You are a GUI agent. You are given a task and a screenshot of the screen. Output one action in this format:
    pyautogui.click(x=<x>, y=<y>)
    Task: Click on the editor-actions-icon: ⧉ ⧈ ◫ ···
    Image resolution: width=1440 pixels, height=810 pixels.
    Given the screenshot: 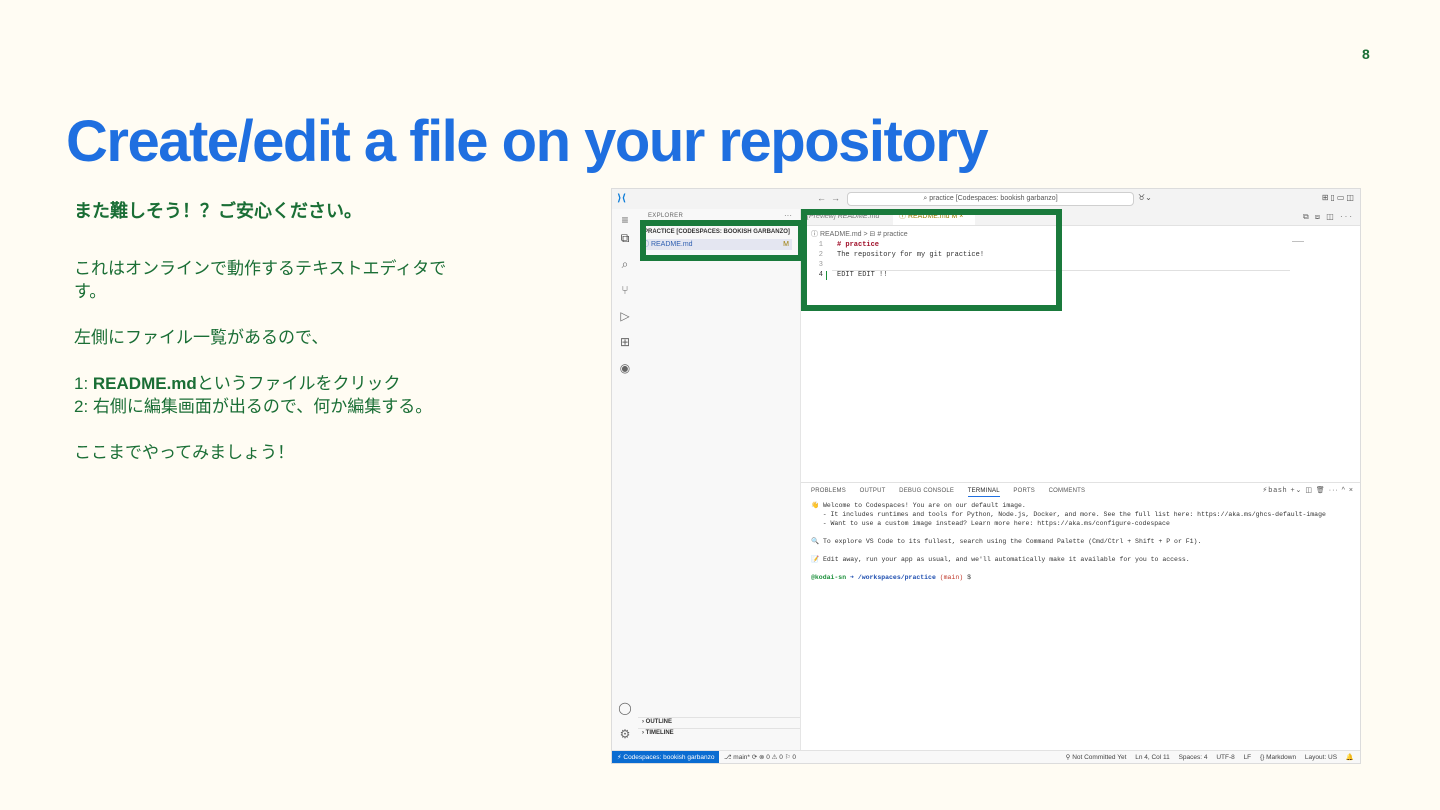 What is the action you would take?
    pyautogui.click(x=1328, y=217)
    